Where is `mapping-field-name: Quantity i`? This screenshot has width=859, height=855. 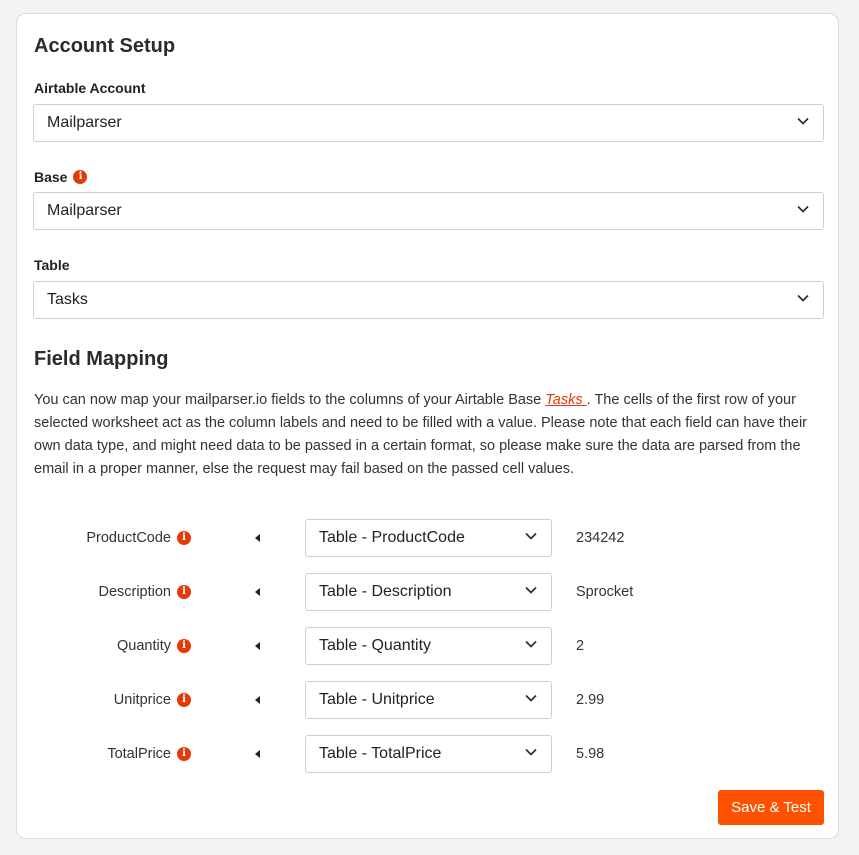
mapping-field-name: Quantity i is located at coordinates (154, 646).